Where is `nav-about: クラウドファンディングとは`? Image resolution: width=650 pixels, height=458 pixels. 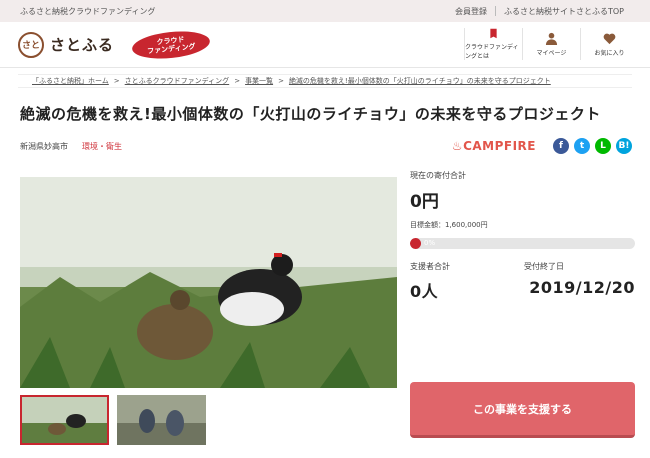 nav-about: クラウドファンディングとは is located at coordinates (493, 44).